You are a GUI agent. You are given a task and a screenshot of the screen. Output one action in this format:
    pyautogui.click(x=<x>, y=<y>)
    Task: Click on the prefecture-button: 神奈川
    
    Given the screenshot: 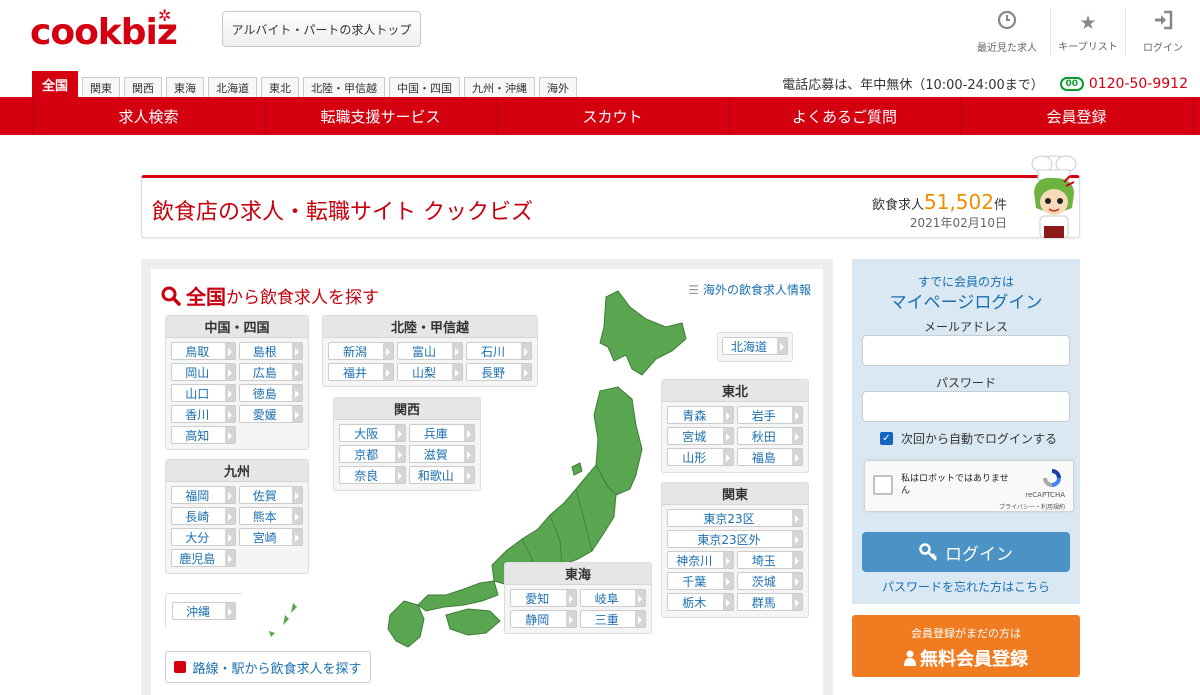 What is the action you would take?
    pyautogui.click(x=700, y=560)
    